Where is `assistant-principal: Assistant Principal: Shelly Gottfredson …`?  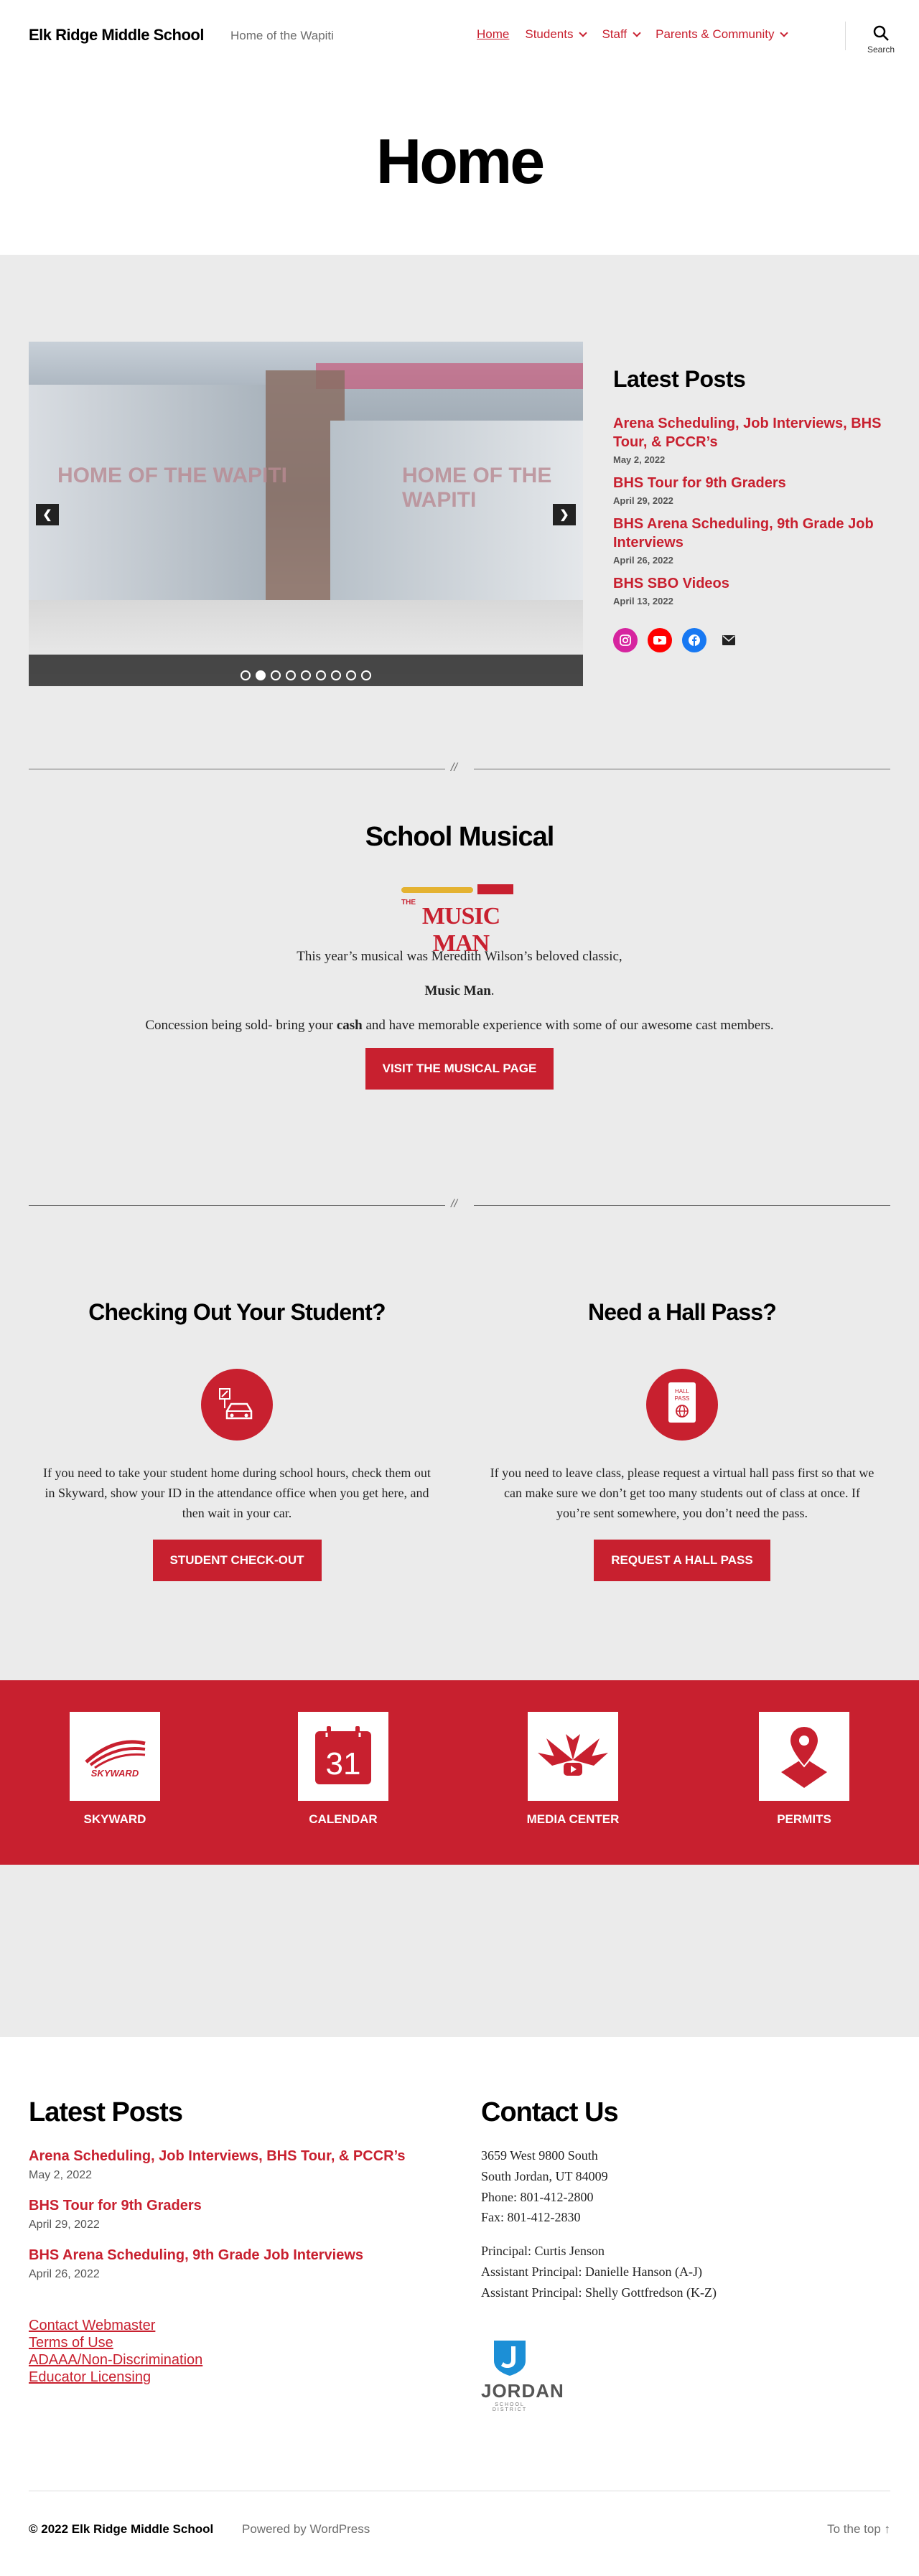 assistant-principal: Assistant Principal: Shelly Gottfredson … is located at coordinates (599, 2292).